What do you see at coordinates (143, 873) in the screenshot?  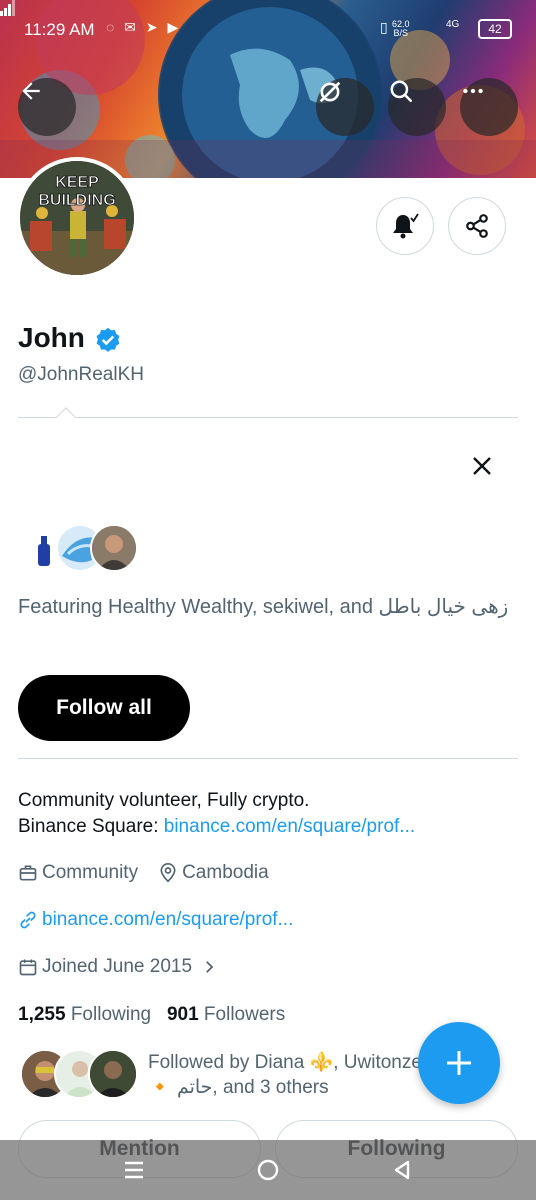 I see `profile-meta-category-location: Community Cambodia` at bounding box center [143, 873].